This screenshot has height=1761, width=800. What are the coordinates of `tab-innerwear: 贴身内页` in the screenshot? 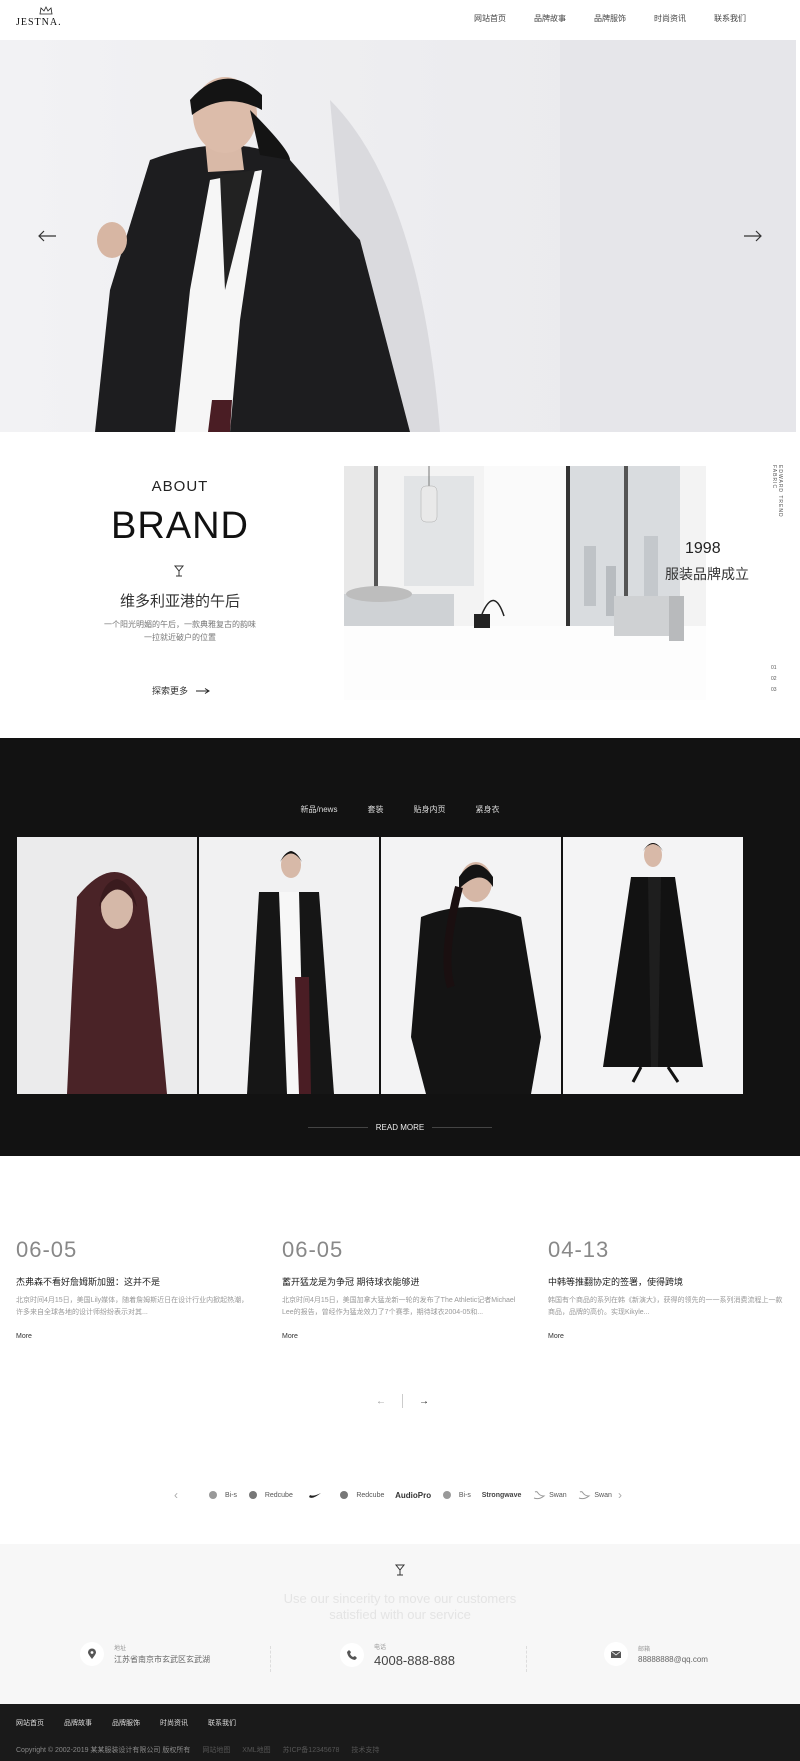 It's located at (429, 809).